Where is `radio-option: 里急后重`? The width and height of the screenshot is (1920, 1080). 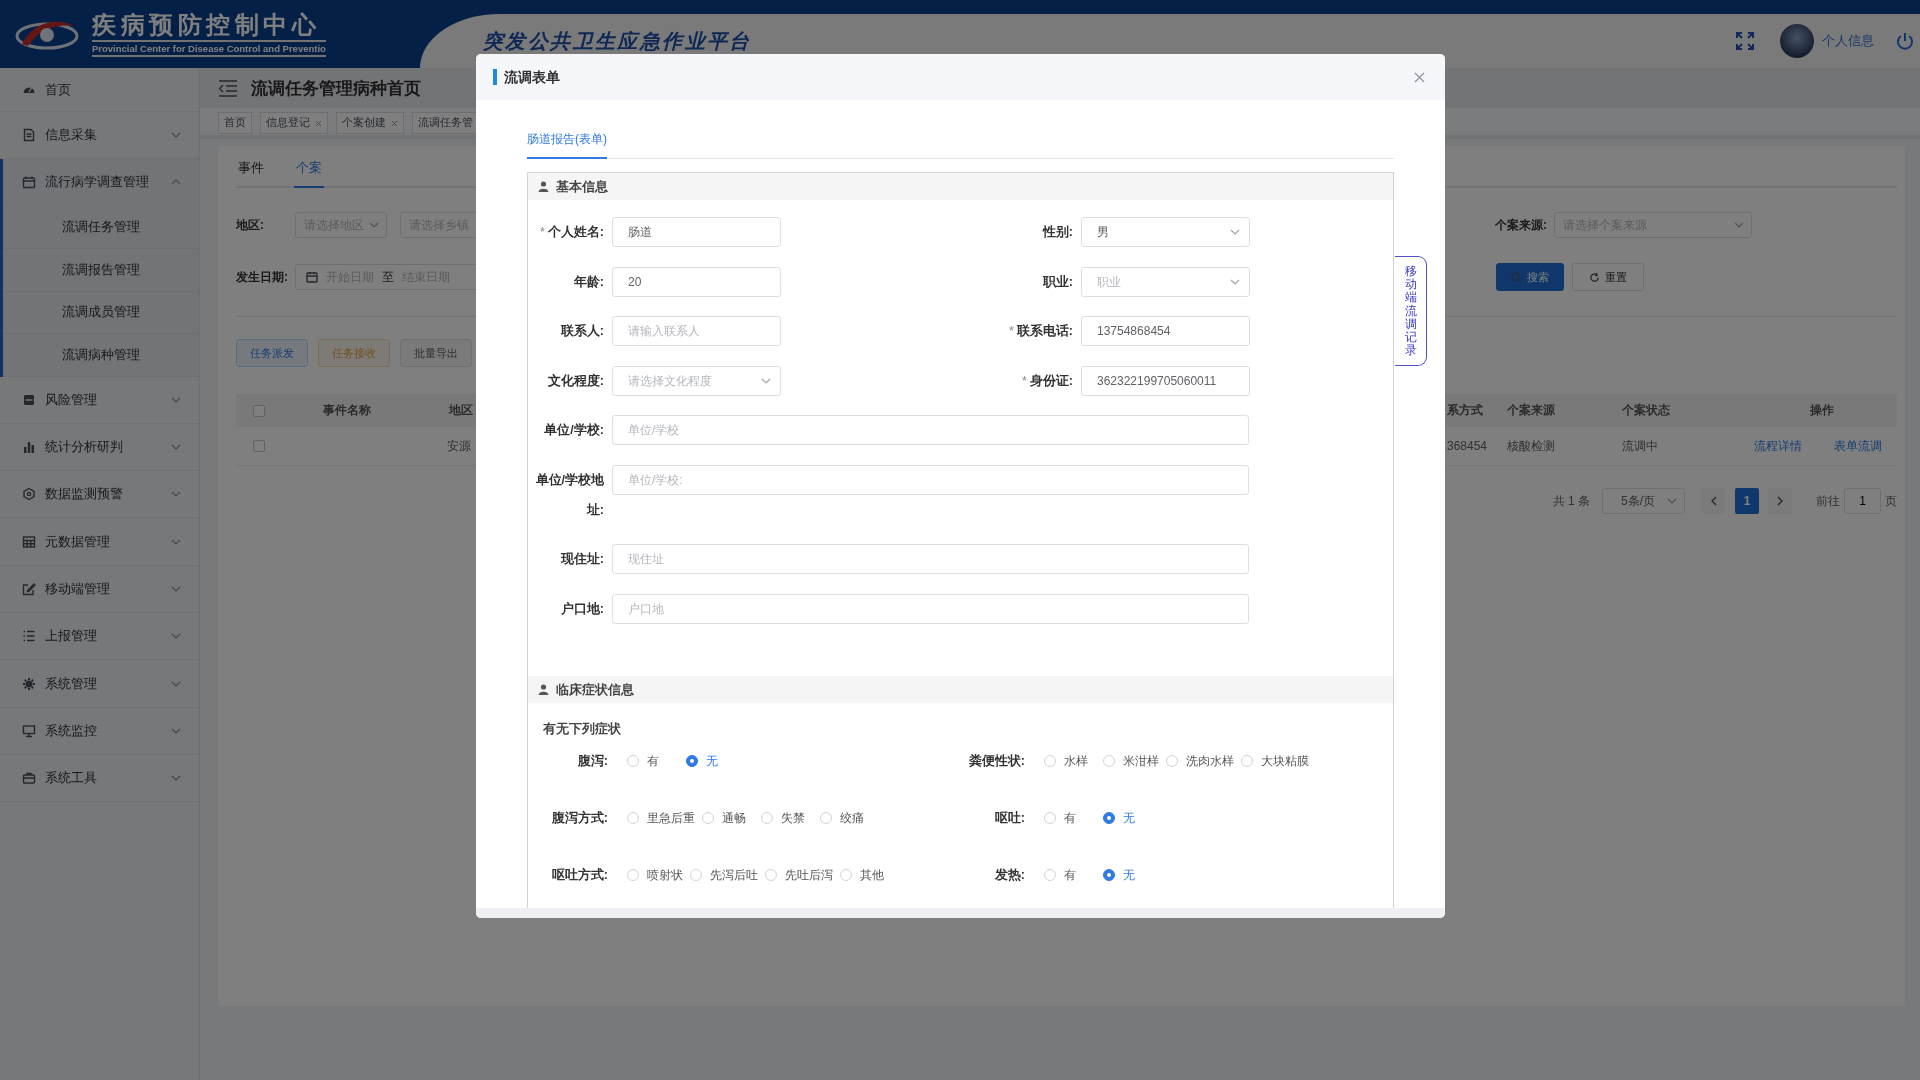
radio-option: 里急后重 is located at coordinates (661, 818).